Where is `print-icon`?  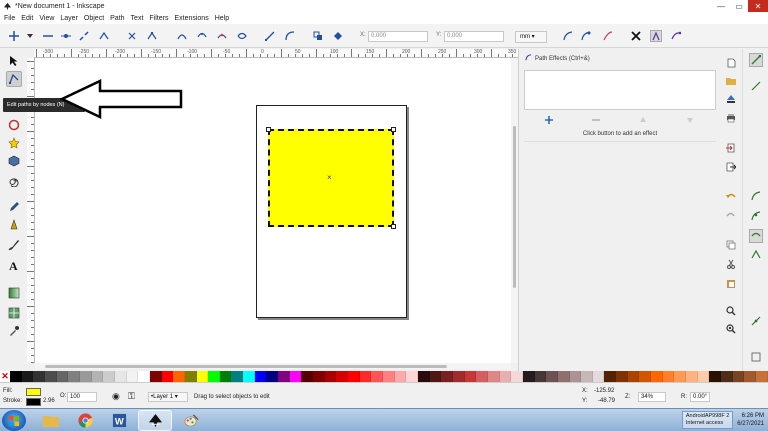 print-icon is located at coordinates (731, 118).